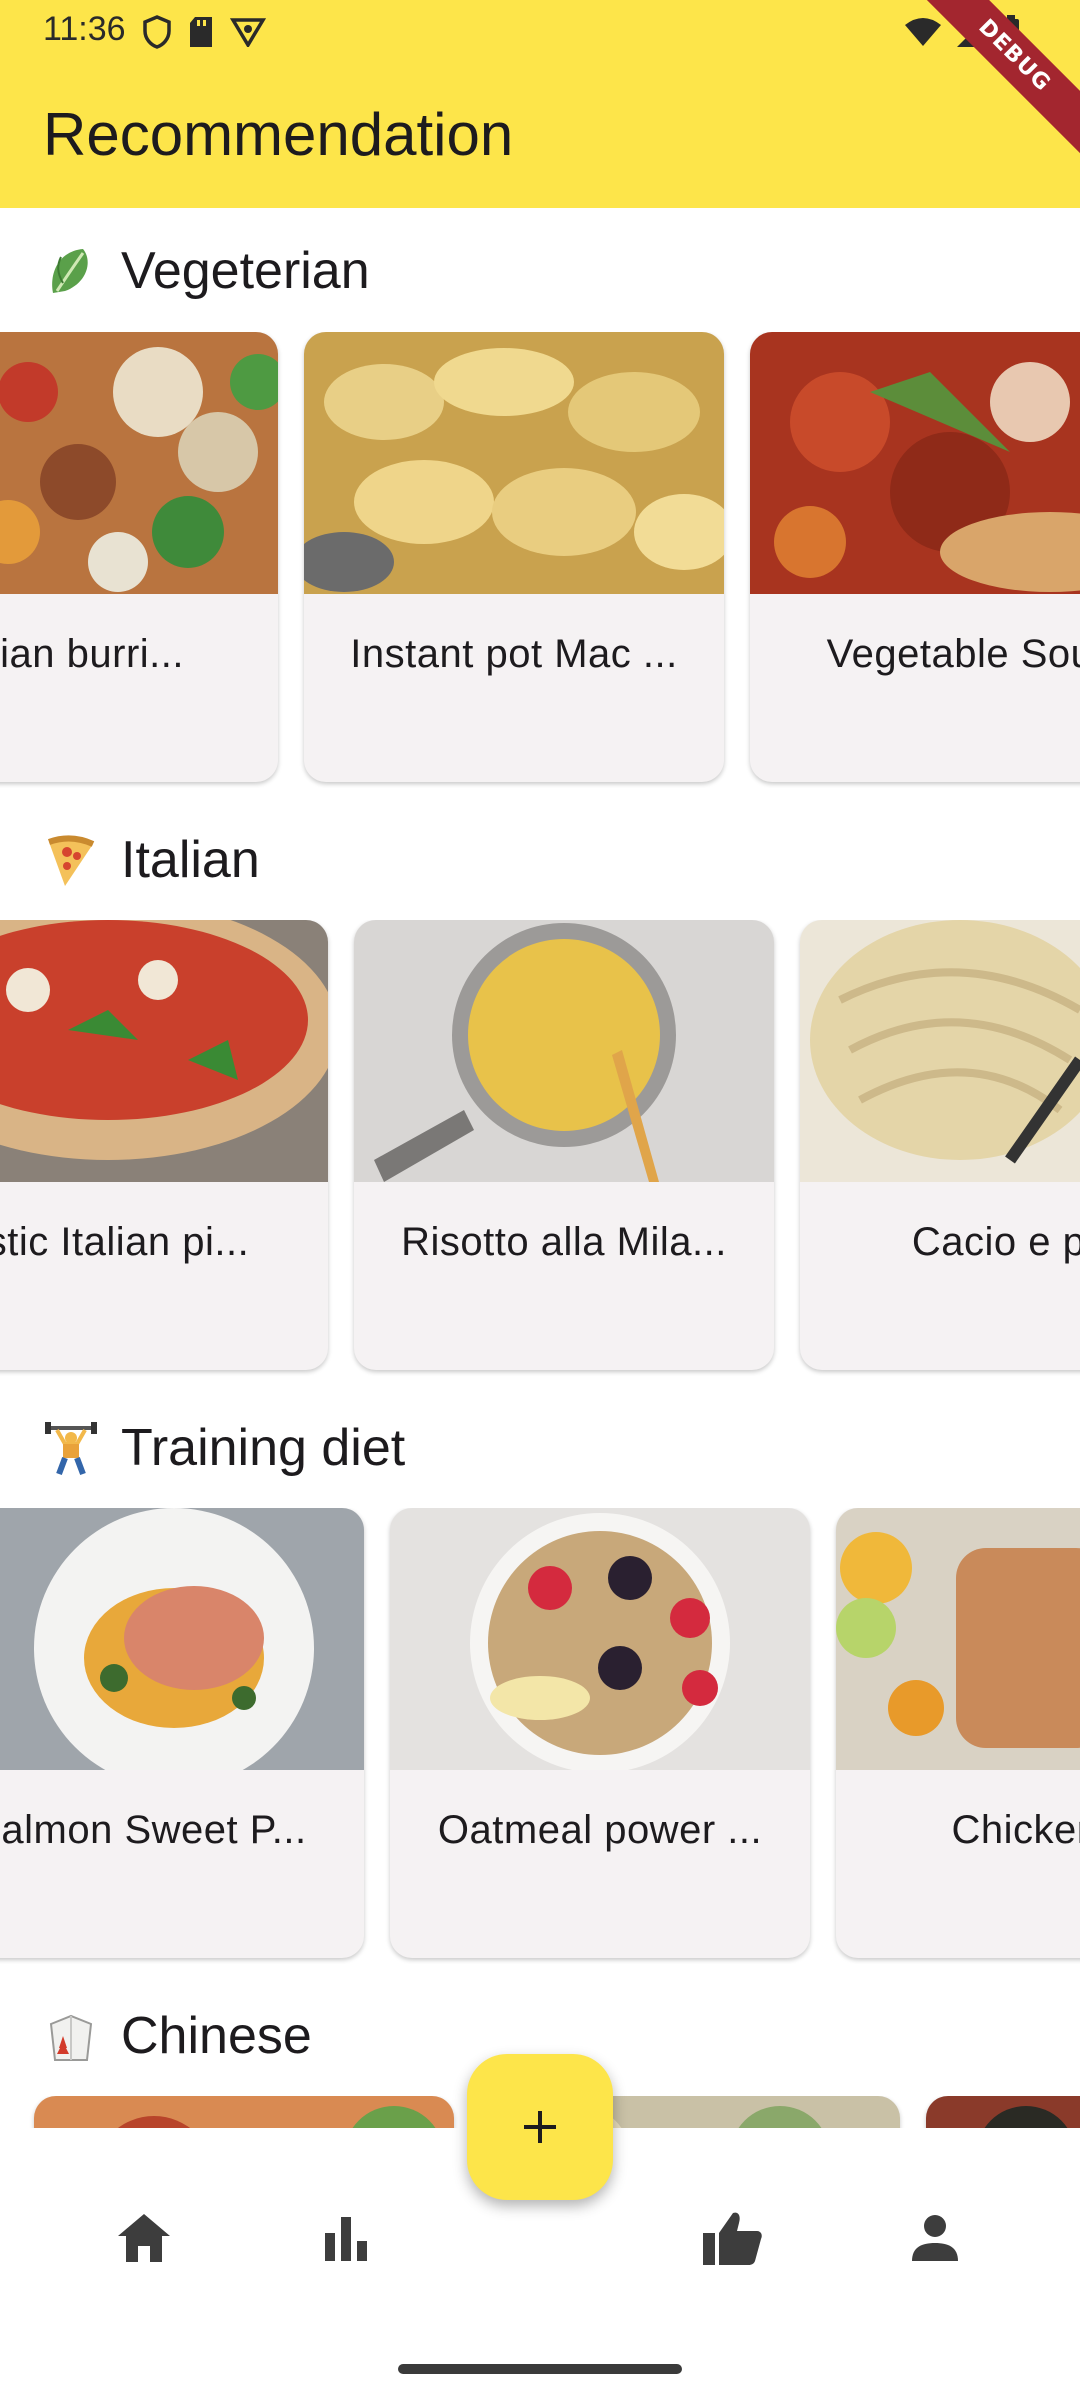 The image size is (1080, 2400). Describe the element at coordinates (1015, 1830) in the screenshot. I see `recipe-title: Chicken C` at that location.